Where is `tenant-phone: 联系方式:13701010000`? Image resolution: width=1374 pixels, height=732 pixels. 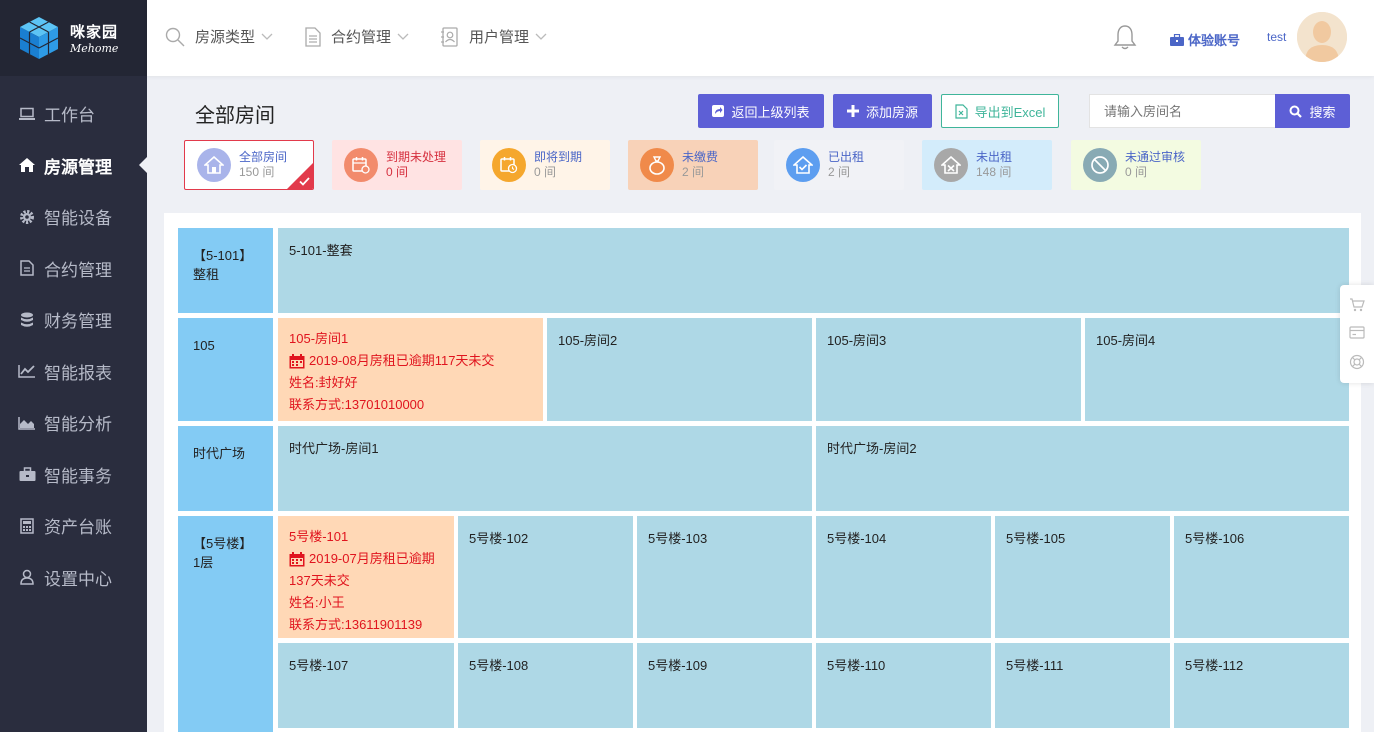 tenant-phone: 联系方式:13701010000 is located at coordinates (357, 404).